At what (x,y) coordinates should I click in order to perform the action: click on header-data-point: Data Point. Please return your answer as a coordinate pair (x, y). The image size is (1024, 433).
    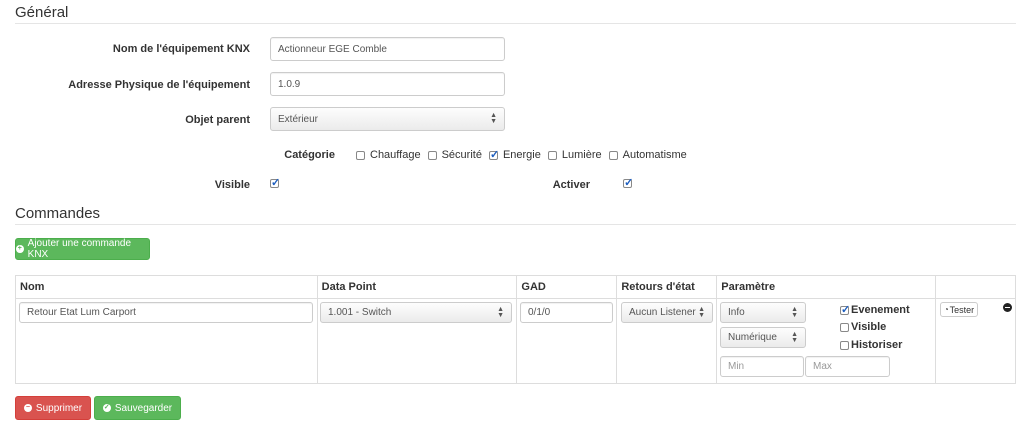
    Looking at the image, I should click on (417, 287).